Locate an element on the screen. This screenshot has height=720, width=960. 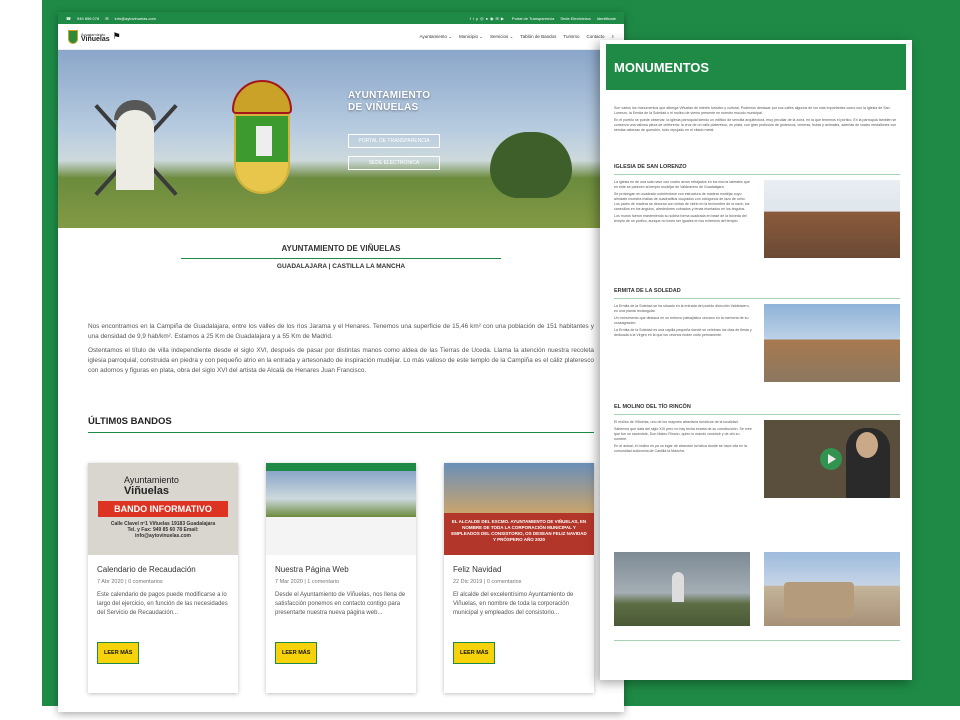
email-icon: ✉ is located at coordinates (496, 18).